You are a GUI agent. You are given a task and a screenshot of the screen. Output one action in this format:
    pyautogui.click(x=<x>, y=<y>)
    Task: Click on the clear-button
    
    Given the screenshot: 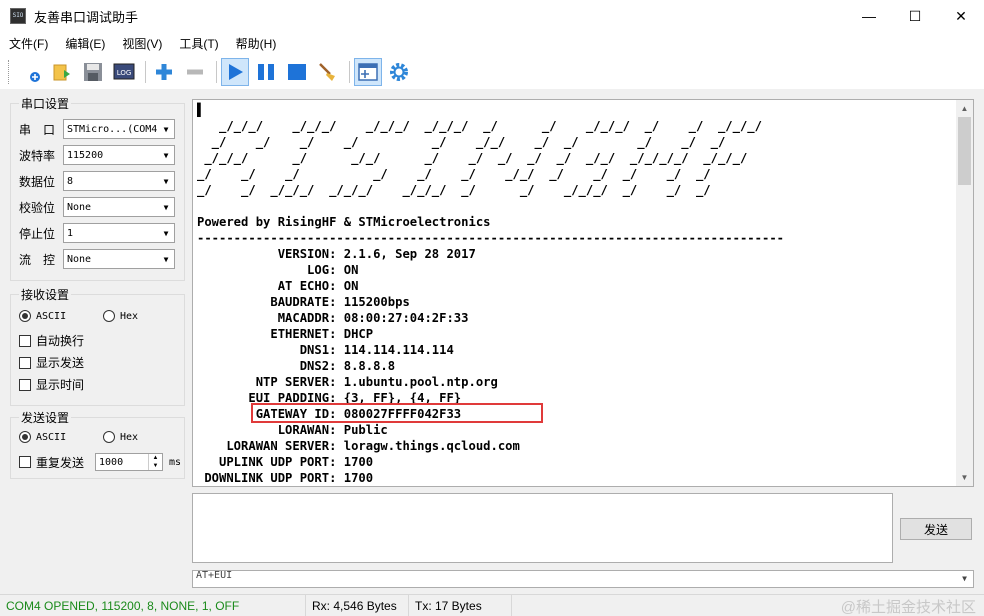 What is the action you would take?
    pyautogui.click(x=328, y=72)
    